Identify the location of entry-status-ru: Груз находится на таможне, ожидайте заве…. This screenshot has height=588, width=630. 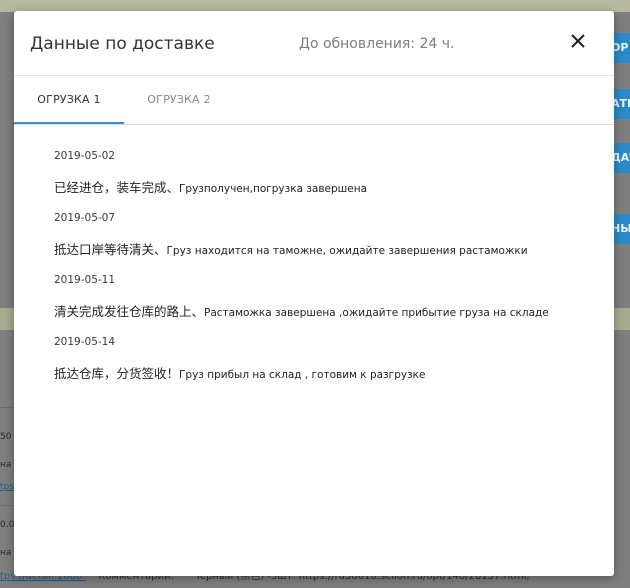
(347, 251).